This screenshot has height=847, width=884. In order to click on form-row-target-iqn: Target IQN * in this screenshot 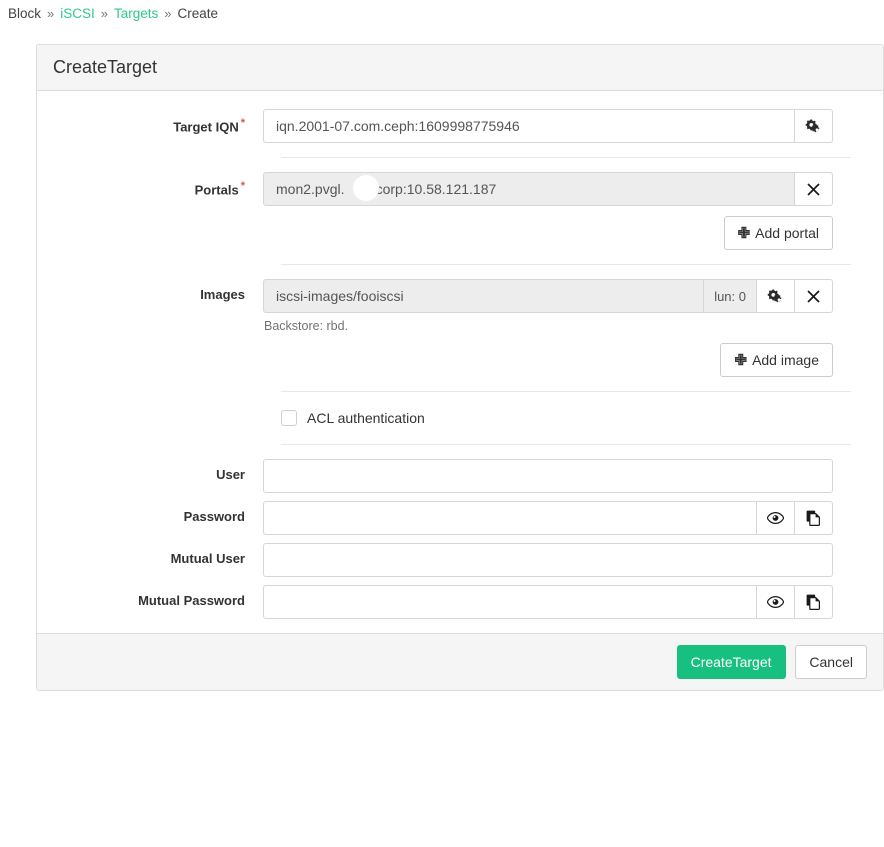, I will do `click(460, 126)`.